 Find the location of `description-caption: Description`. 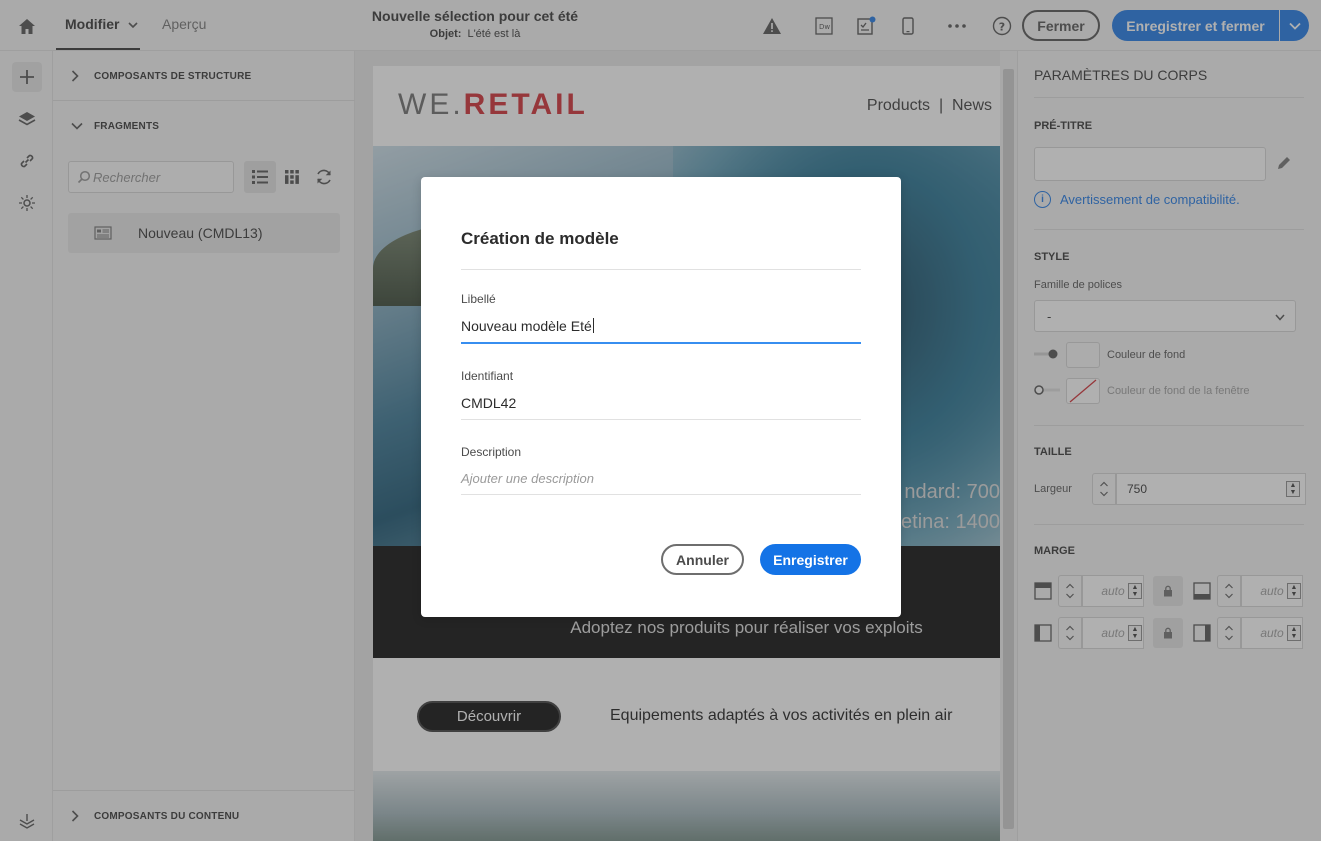

description-caption: Description is located at coordinates (491, 452).